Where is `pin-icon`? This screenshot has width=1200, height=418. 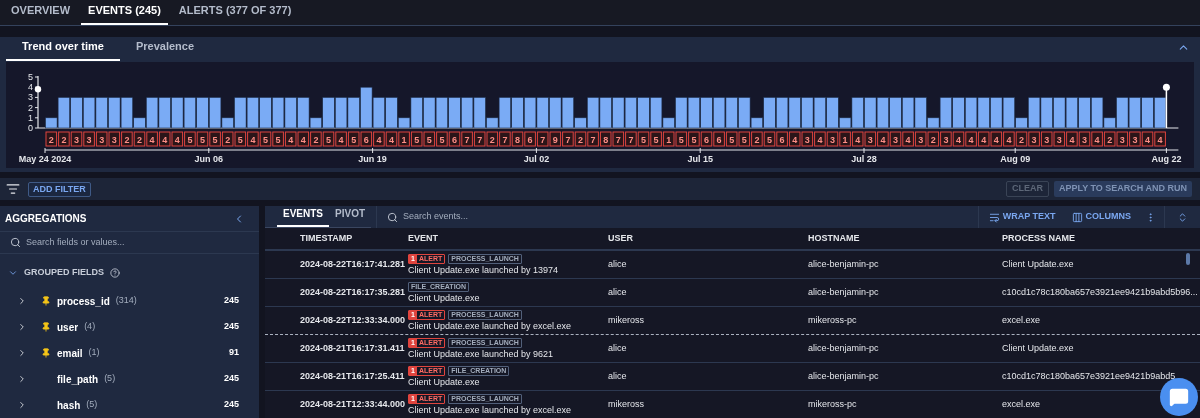 pin-icon is located at coordinates (45, 327).